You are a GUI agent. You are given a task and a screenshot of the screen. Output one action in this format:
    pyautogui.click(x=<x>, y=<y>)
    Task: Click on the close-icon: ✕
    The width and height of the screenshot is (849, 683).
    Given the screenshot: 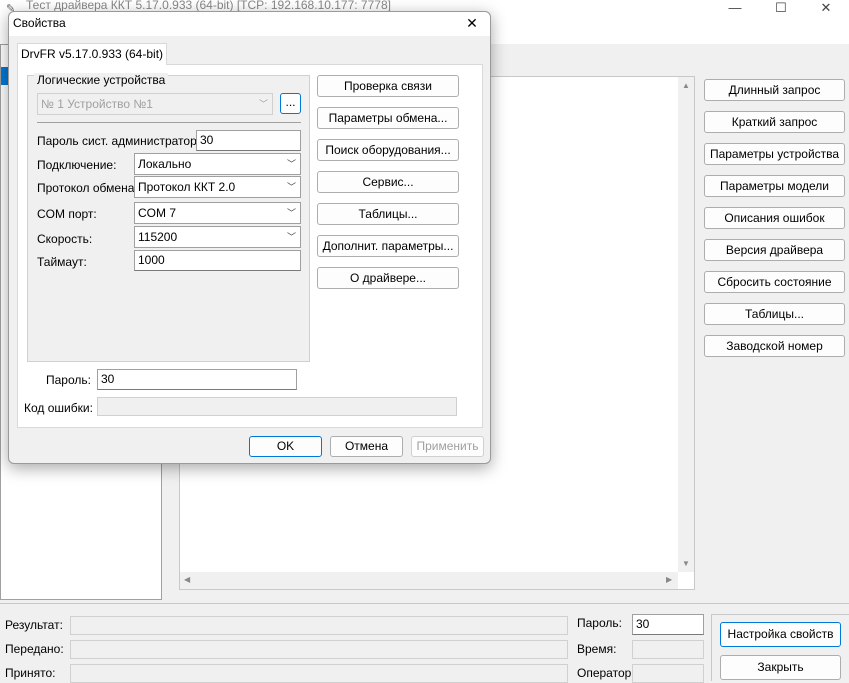 What is the action you would take?
    pyautogui.click(x=472, y=23)
    